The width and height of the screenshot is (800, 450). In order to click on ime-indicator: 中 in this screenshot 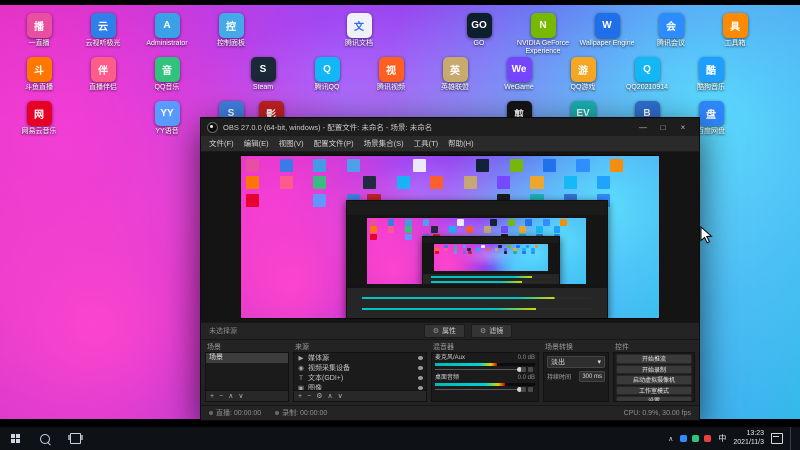, I will do `click(722, 438)`.